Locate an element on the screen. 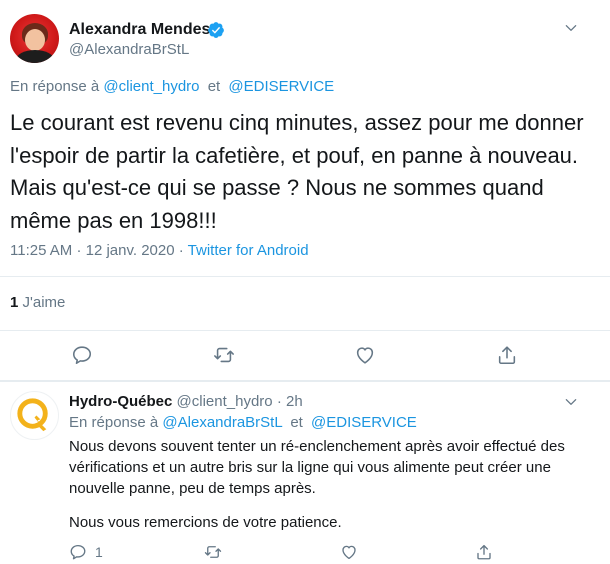 This screenshot has width=610, height=564. reply-count: 1 is located at coordinates (99, 552).